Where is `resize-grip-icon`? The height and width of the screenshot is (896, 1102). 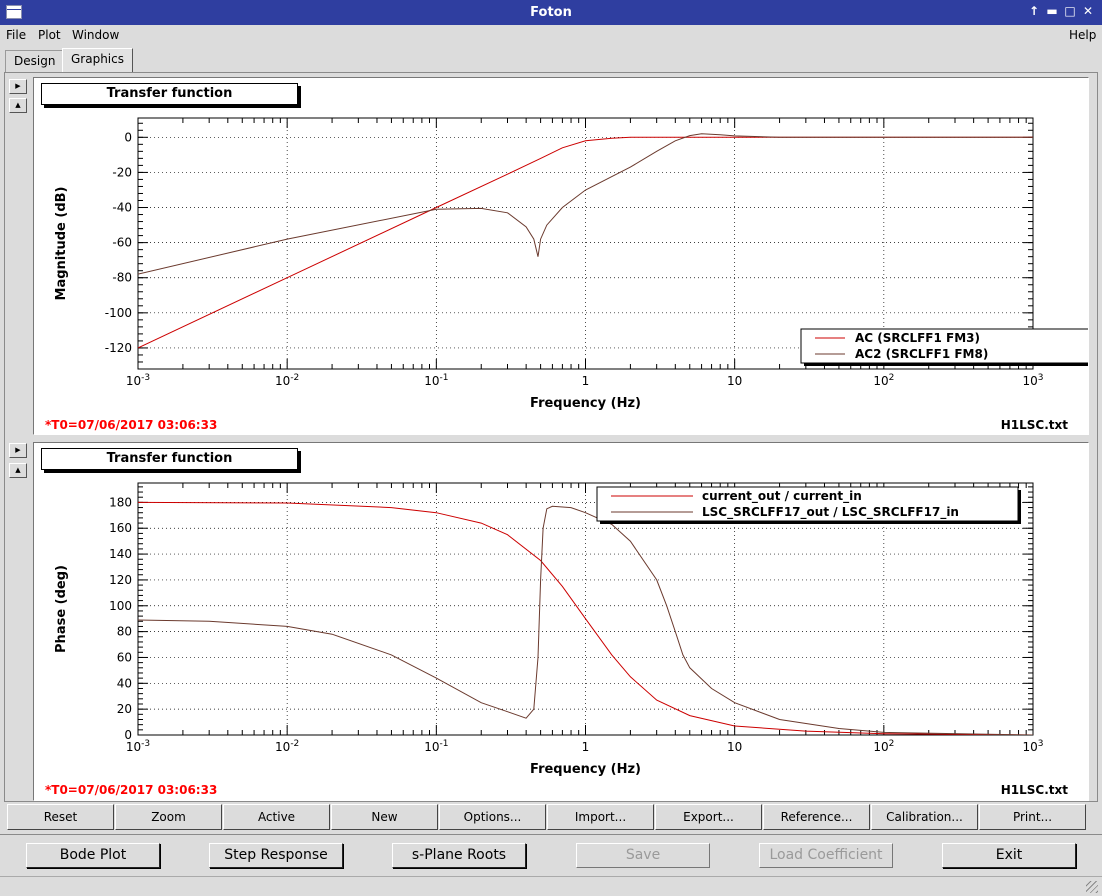
resize-grip-icon is located at coordinates (1092, 887).